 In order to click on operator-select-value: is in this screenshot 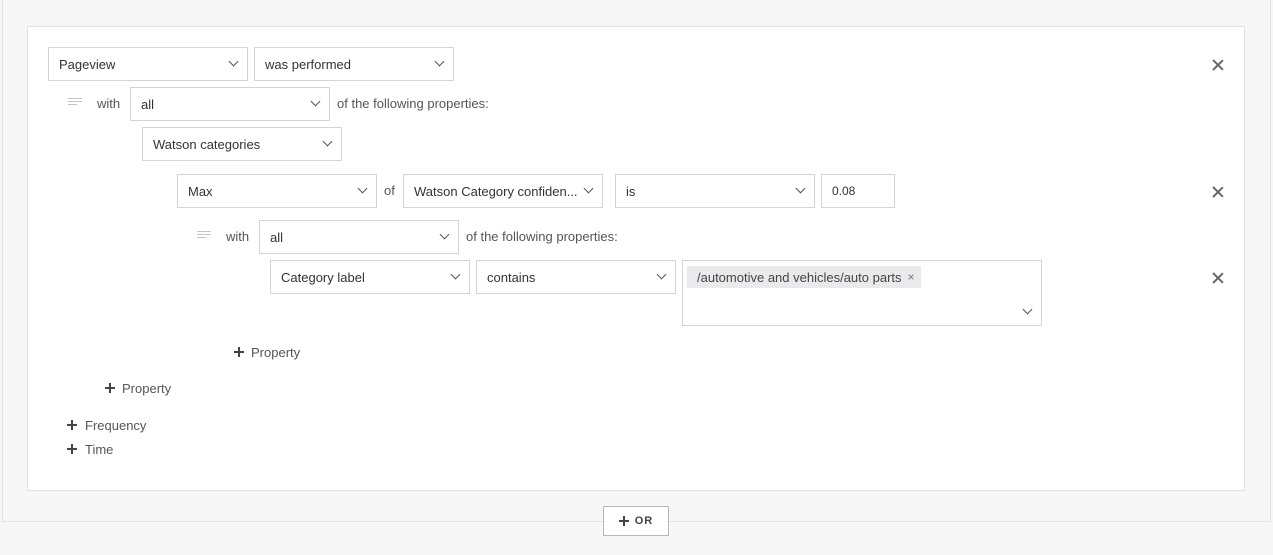, I will do `click(631, 191)`.